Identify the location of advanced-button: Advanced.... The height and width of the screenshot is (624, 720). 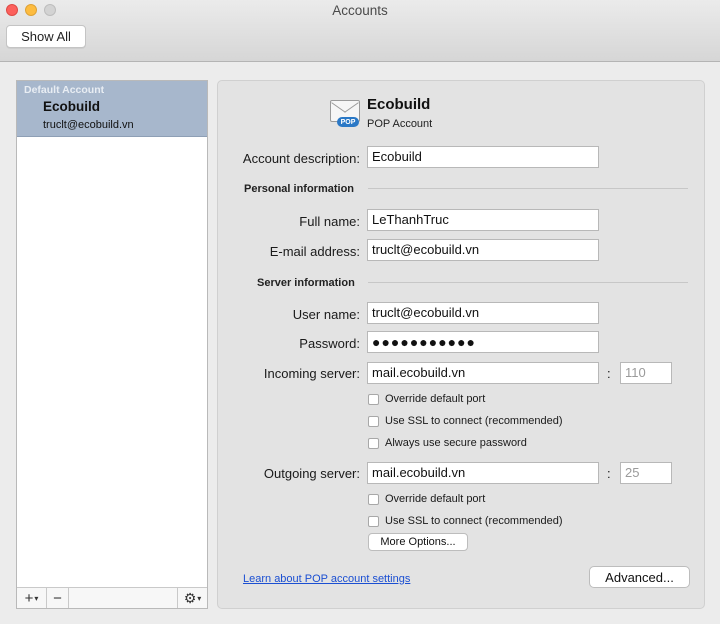
(639, 577).